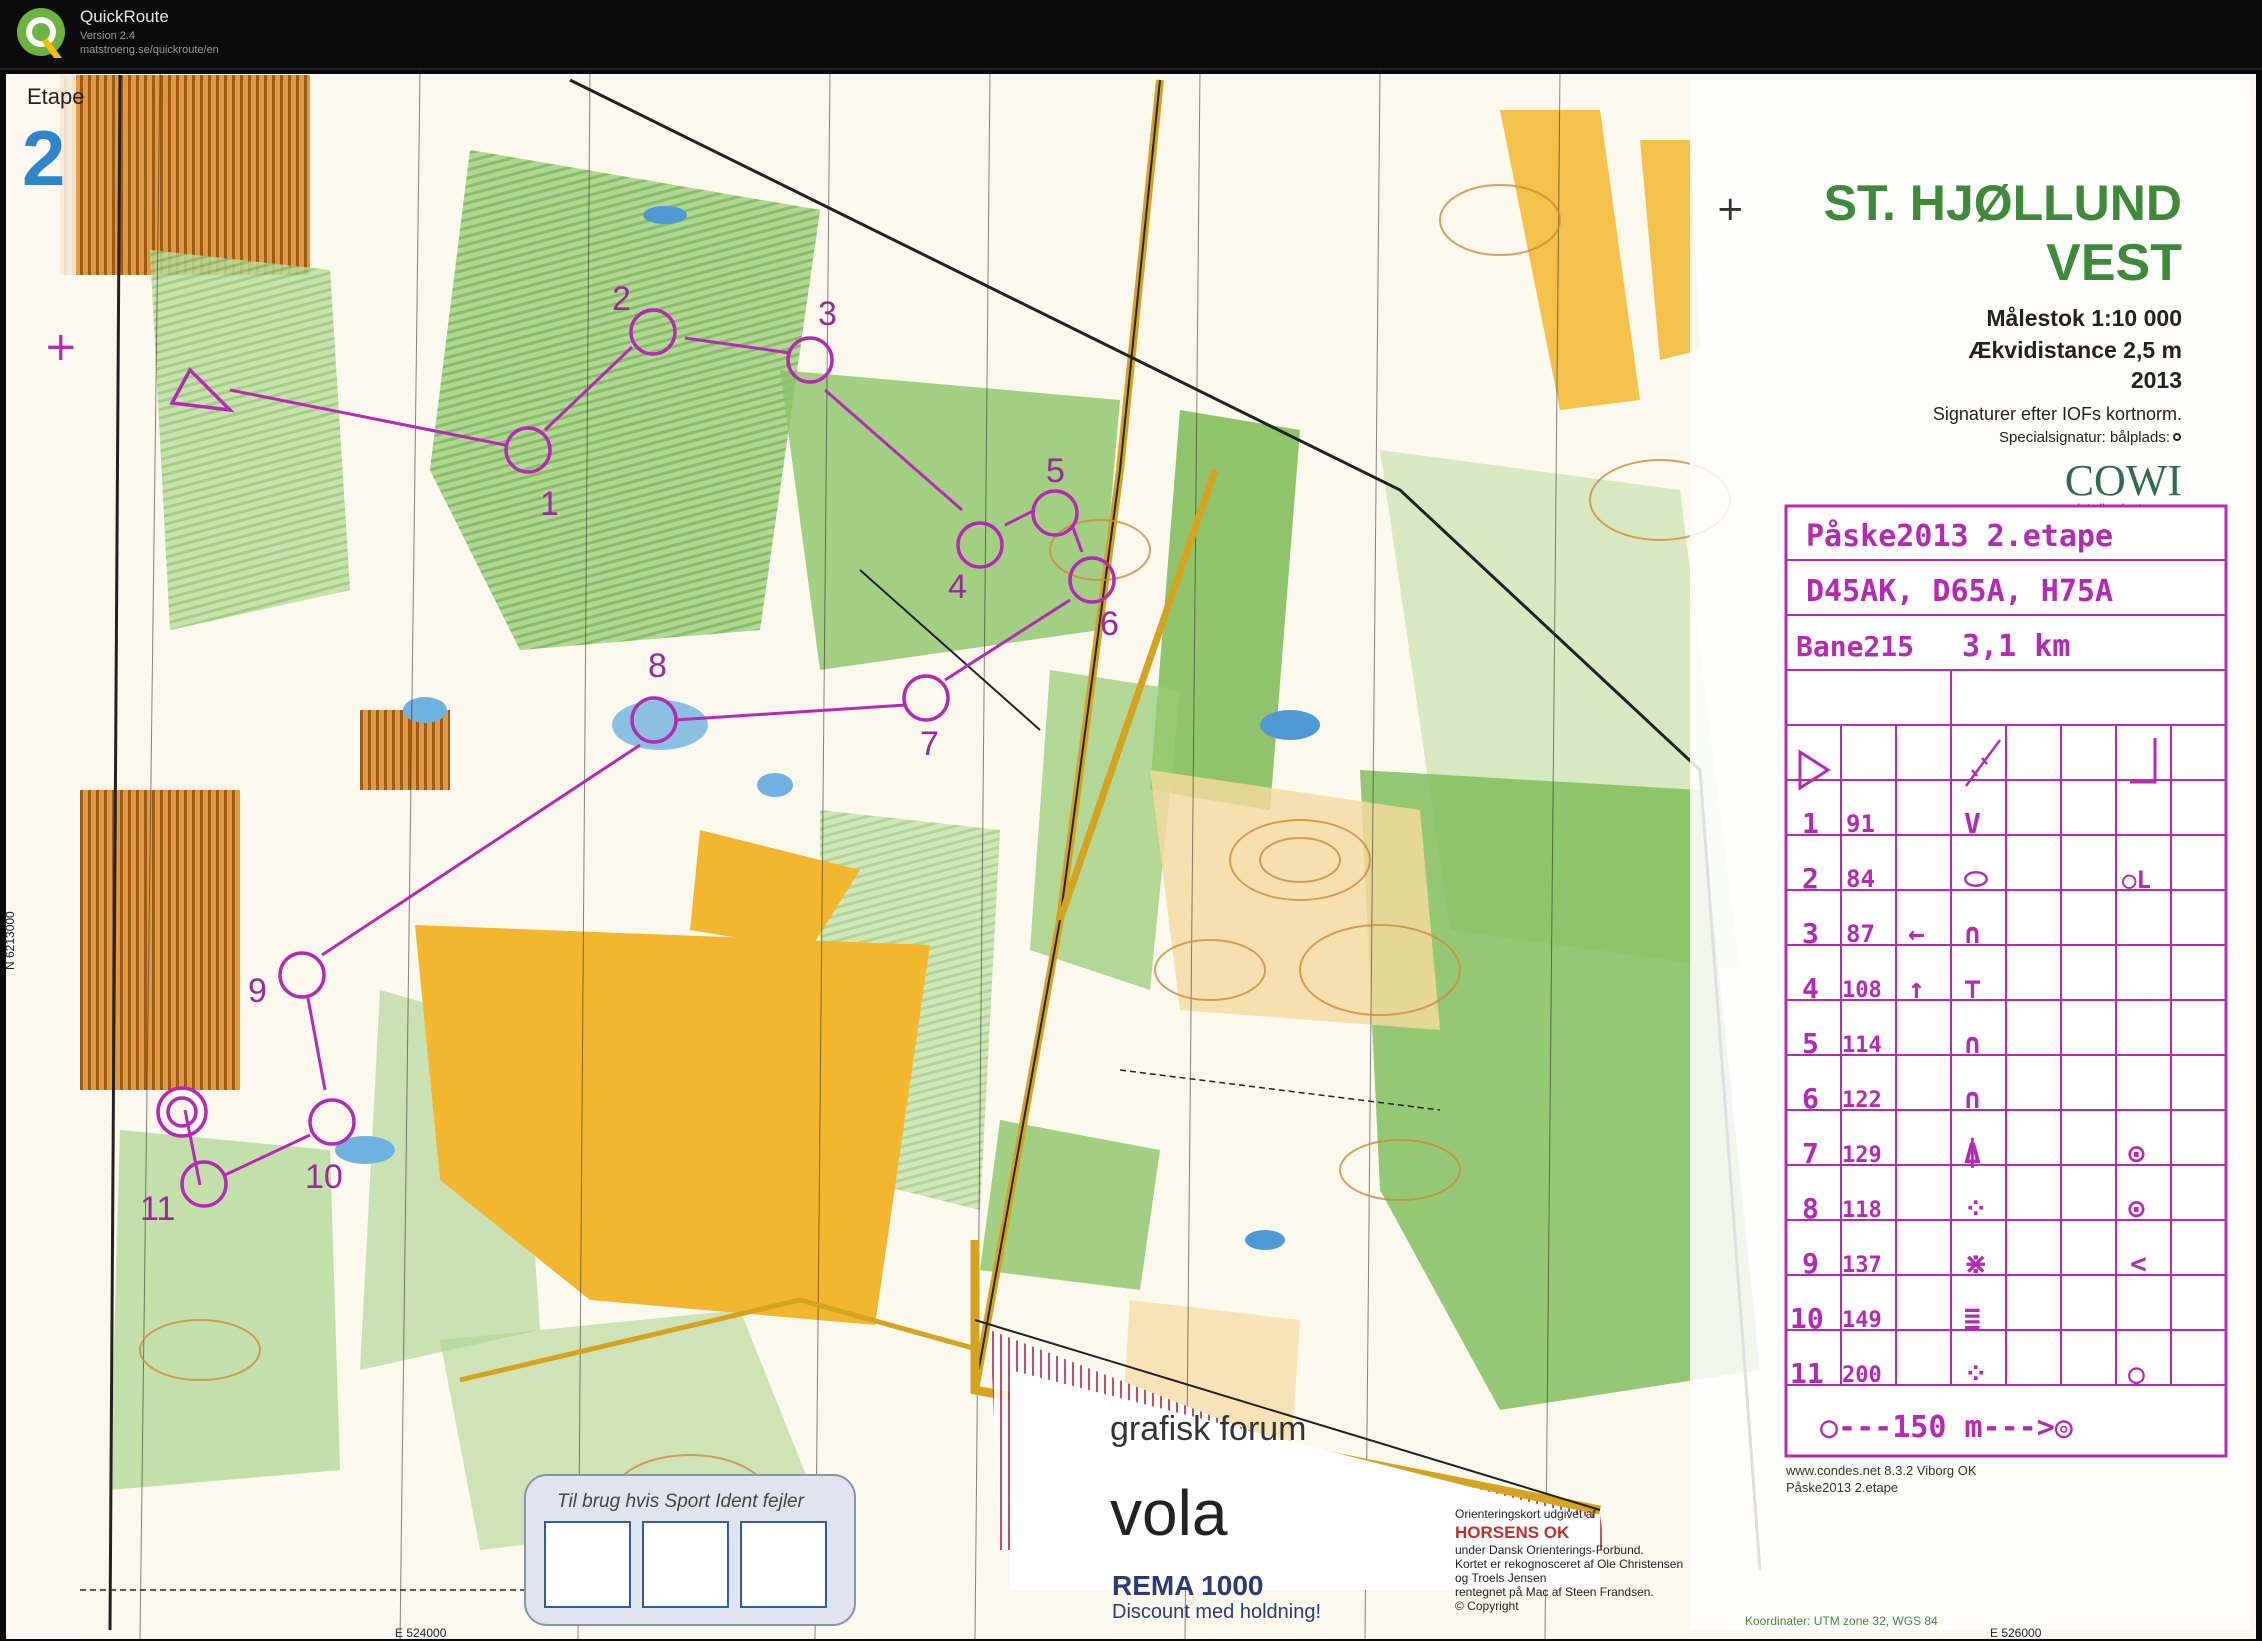 This screenshot has height=1641, width=2262. What do you see at coordinates (1976, 878) in the screenshot?
I see `cd-row-2-feature: ⬭` at bounding box center [1976, 878].